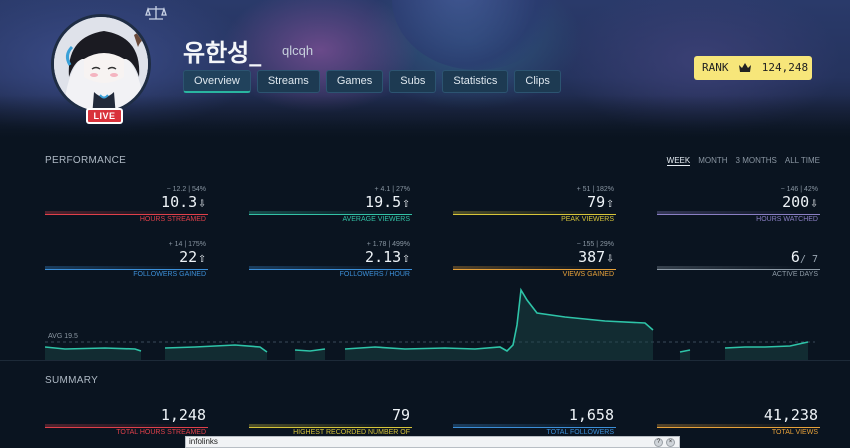 Image resolution: width=850 pixels, height=448 pixels. What do you see at coordinates (475, 81) in the screenshot?
I see `tab-statistics: Statistics` at bounding box center [475, 81].